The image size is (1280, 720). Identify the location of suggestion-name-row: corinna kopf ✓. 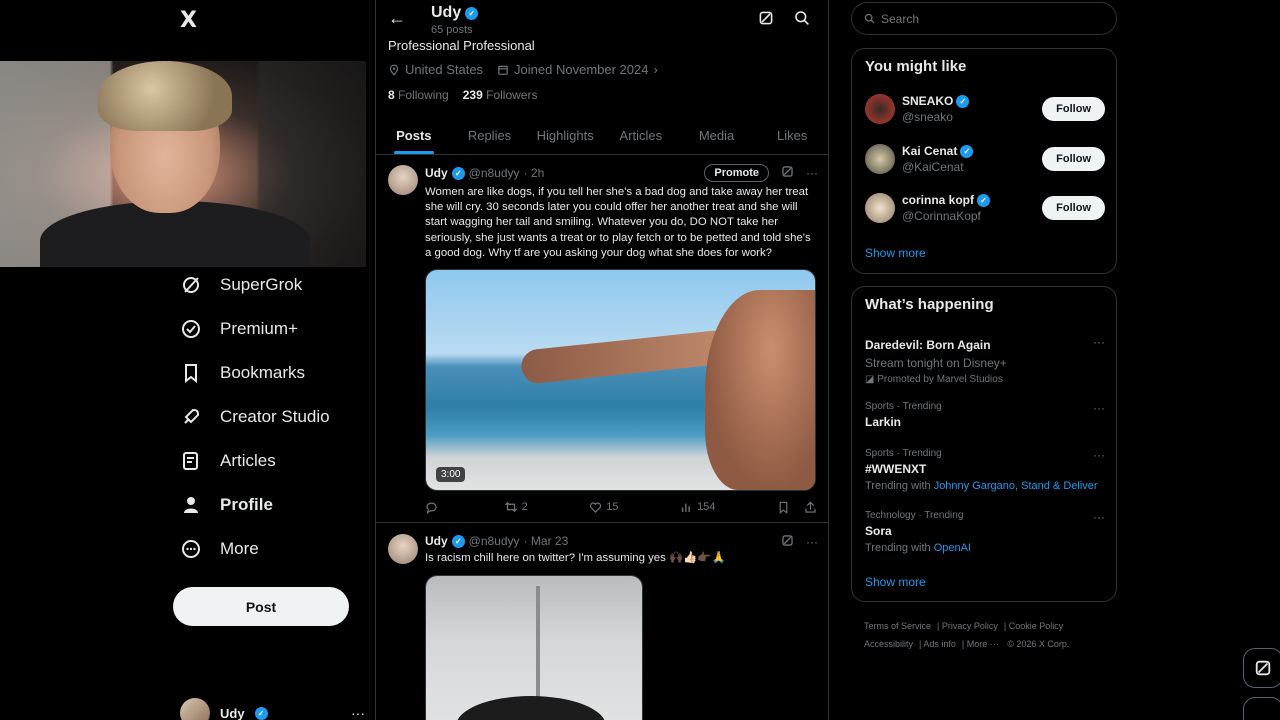
(946, 200).